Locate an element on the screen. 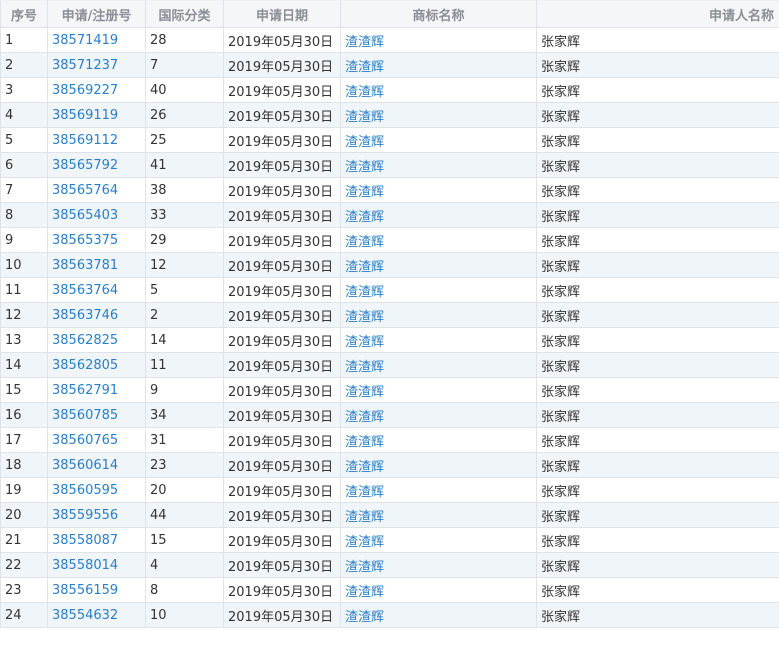  reg-no-link: 38558087 is located at coordinates (85, 540).